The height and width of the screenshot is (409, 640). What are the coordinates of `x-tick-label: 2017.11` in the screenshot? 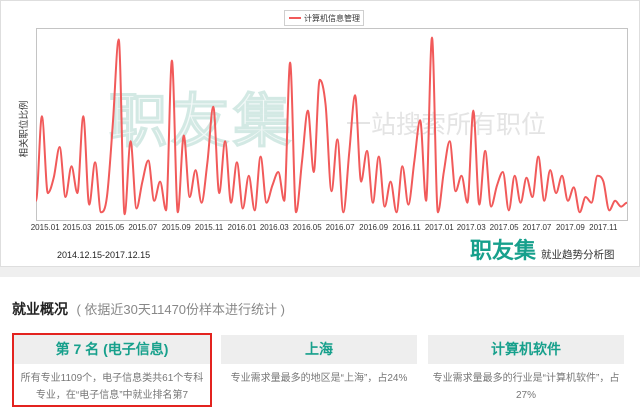 It's located at (603, 227).